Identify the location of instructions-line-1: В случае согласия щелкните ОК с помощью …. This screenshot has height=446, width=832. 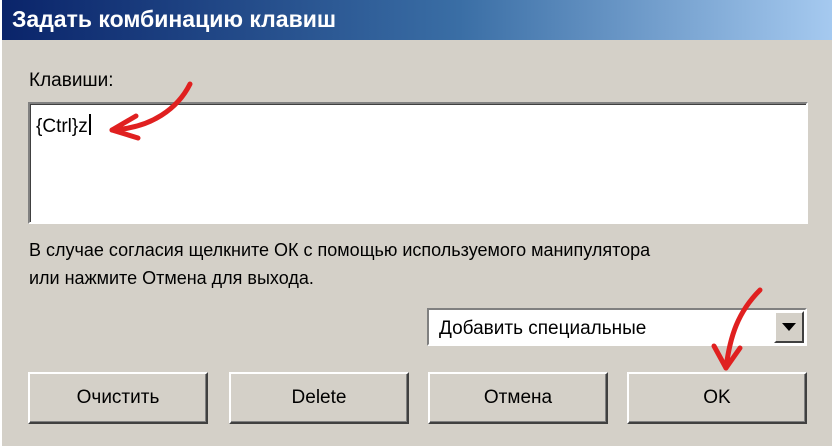
(340, 250).